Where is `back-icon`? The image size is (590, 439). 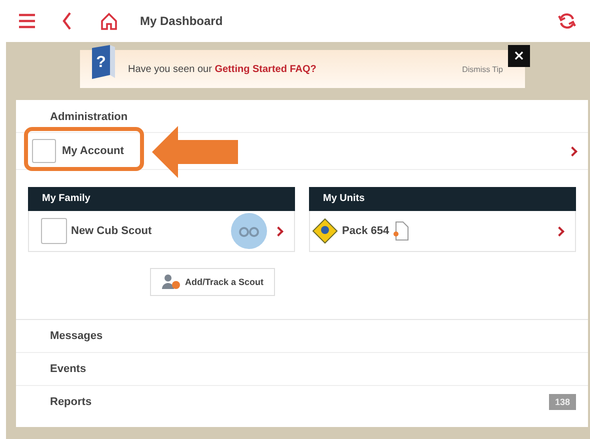
back-icon is located at coordinates (67, 21).